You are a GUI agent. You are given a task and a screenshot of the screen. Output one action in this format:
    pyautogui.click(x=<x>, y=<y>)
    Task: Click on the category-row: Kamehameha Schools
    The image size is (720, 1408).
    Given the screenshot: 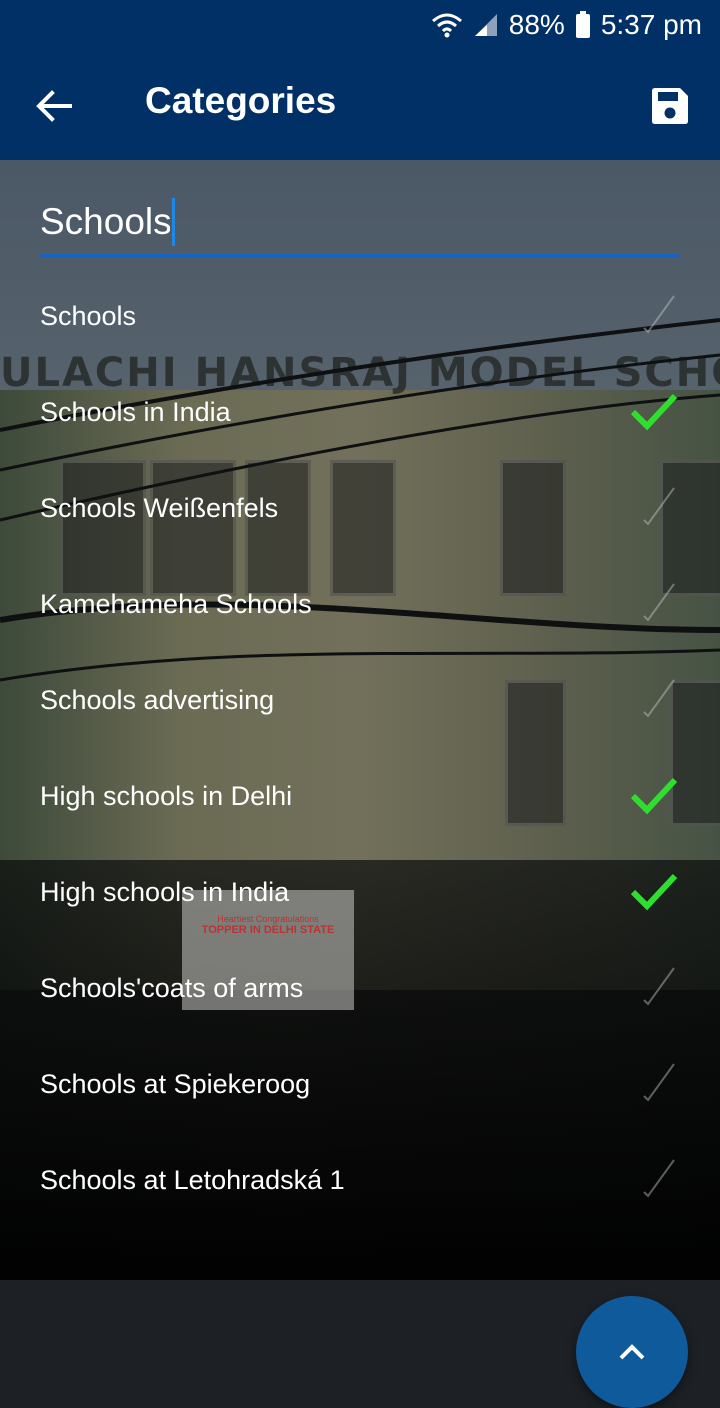 What is the action you would take?
    pyautogui.click(x=360, y=604)
    